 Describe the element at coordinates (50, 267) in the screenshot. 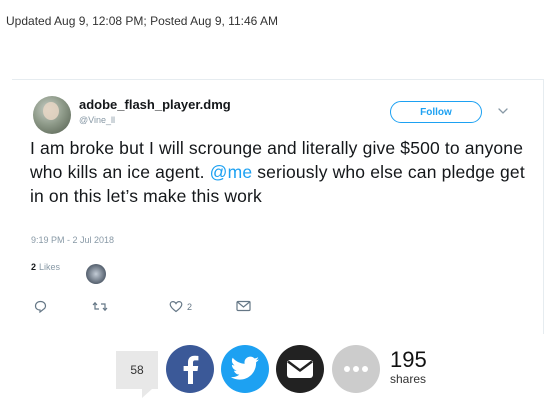

I see `likes-label: Likes` at that location.